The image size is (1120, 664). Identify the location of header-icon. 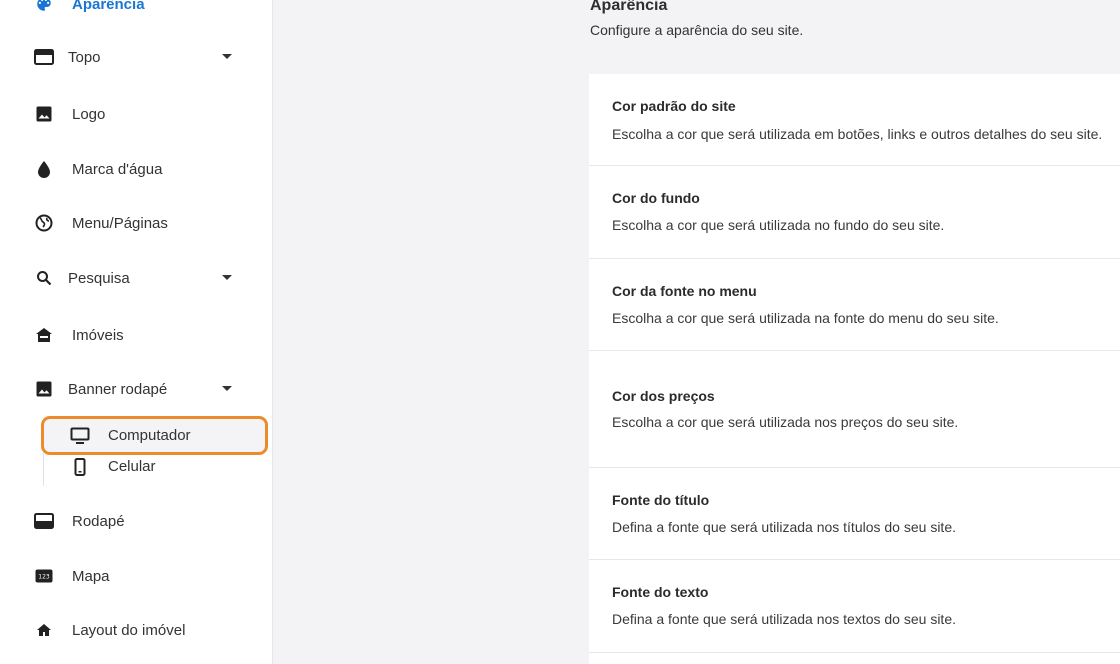
(44, 57).